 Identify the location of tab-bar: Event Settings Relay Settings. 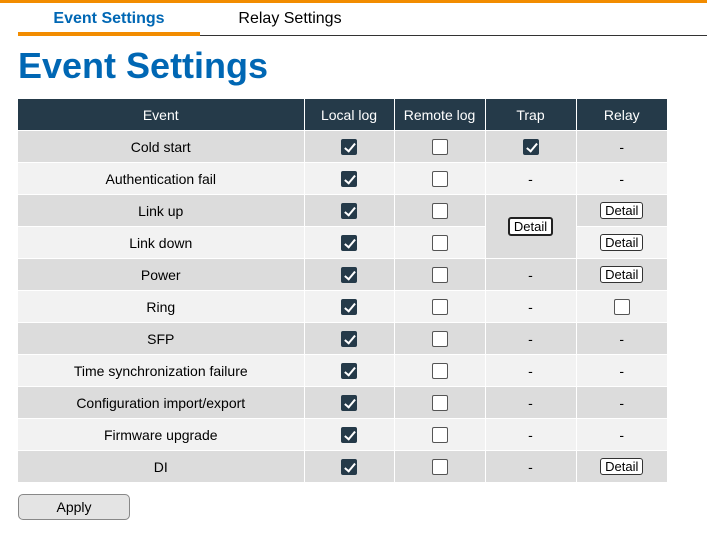
(362, 19).